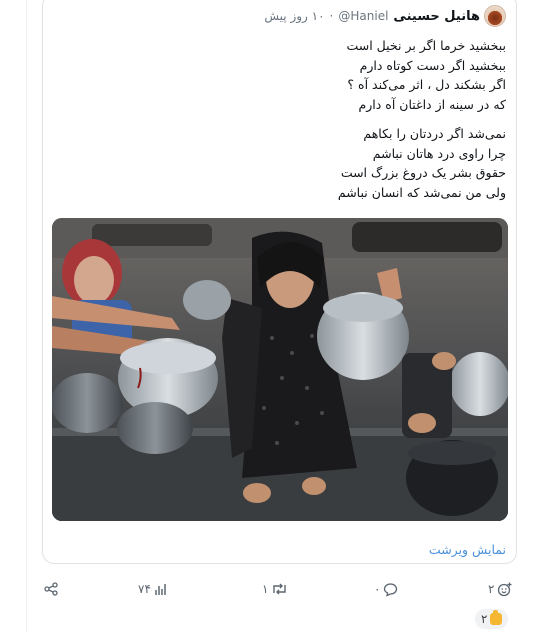 This screenshot has width=552, height=632. Describe the element at coordinates (391, 589) in the screenshot. I see `reply-icon` at that location.